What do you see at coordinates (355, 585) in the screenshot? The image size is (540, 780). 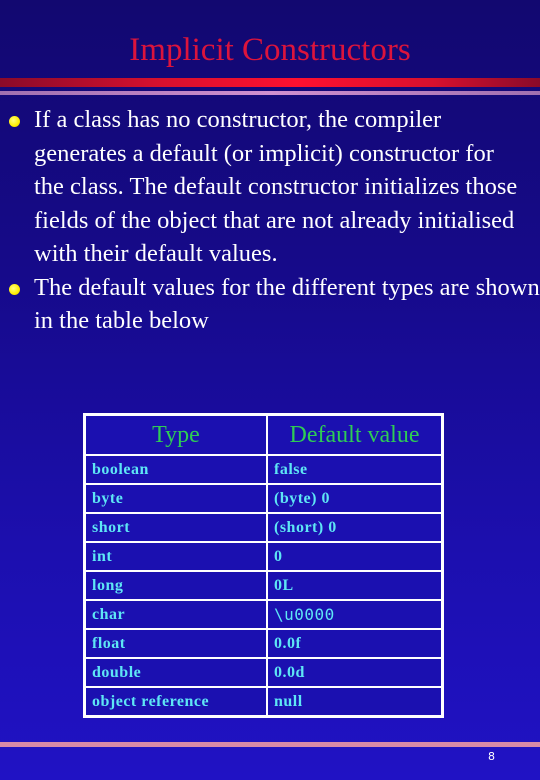 I see `value-cell: 0L` at bounding box center [355, 585].